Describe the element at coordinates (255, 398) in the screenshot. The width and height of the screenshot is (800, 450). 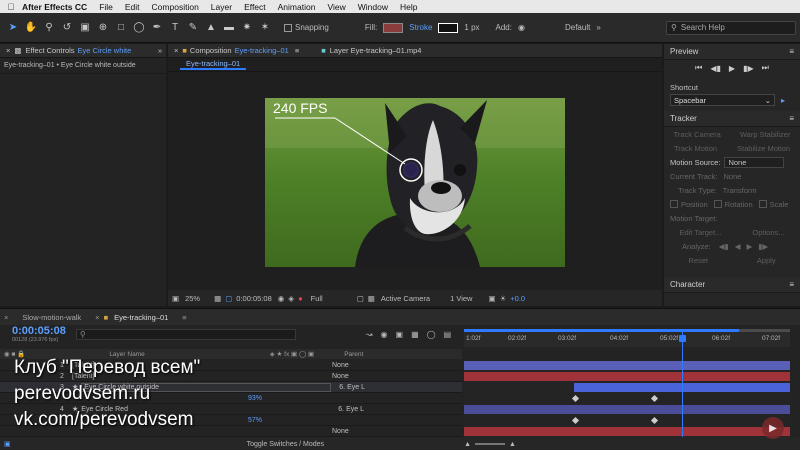
I see `property-value: 93%` at that location.